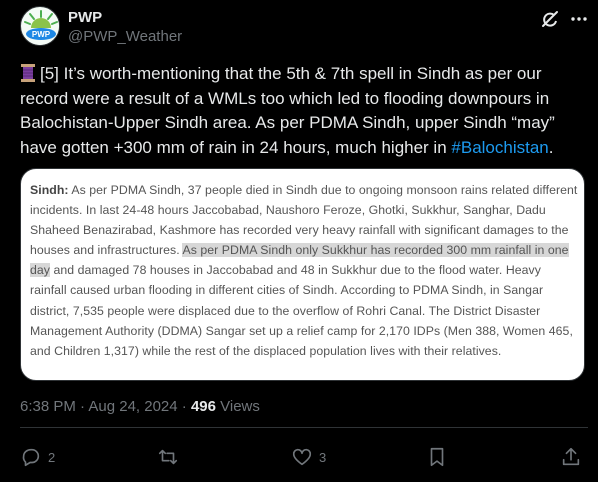 This screenshot has width=598, height=482. I want to click on bookmark-icon, so click(437, 457).